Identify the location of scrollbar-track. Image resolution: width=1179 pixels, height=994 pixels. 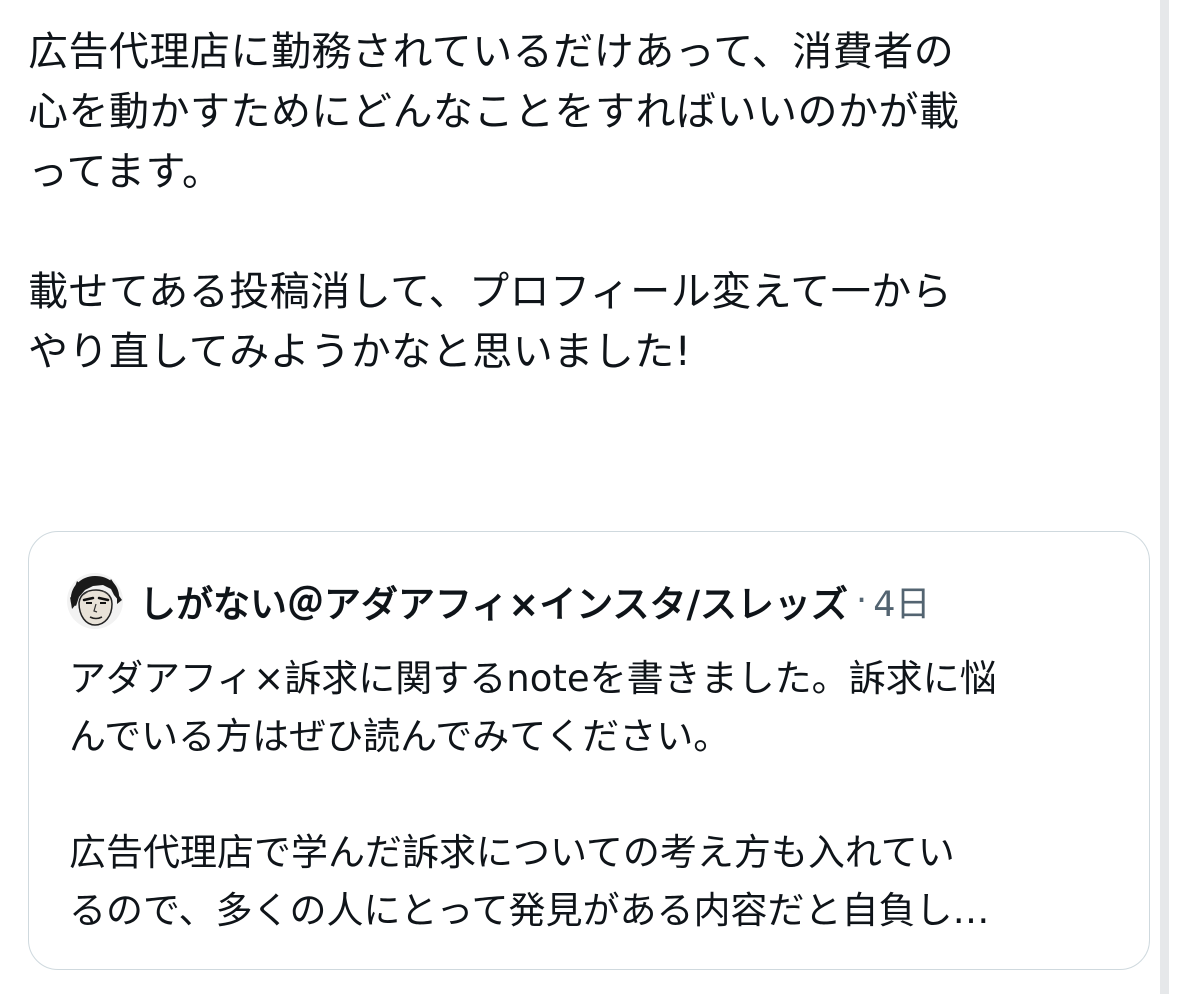
(1164, 497).